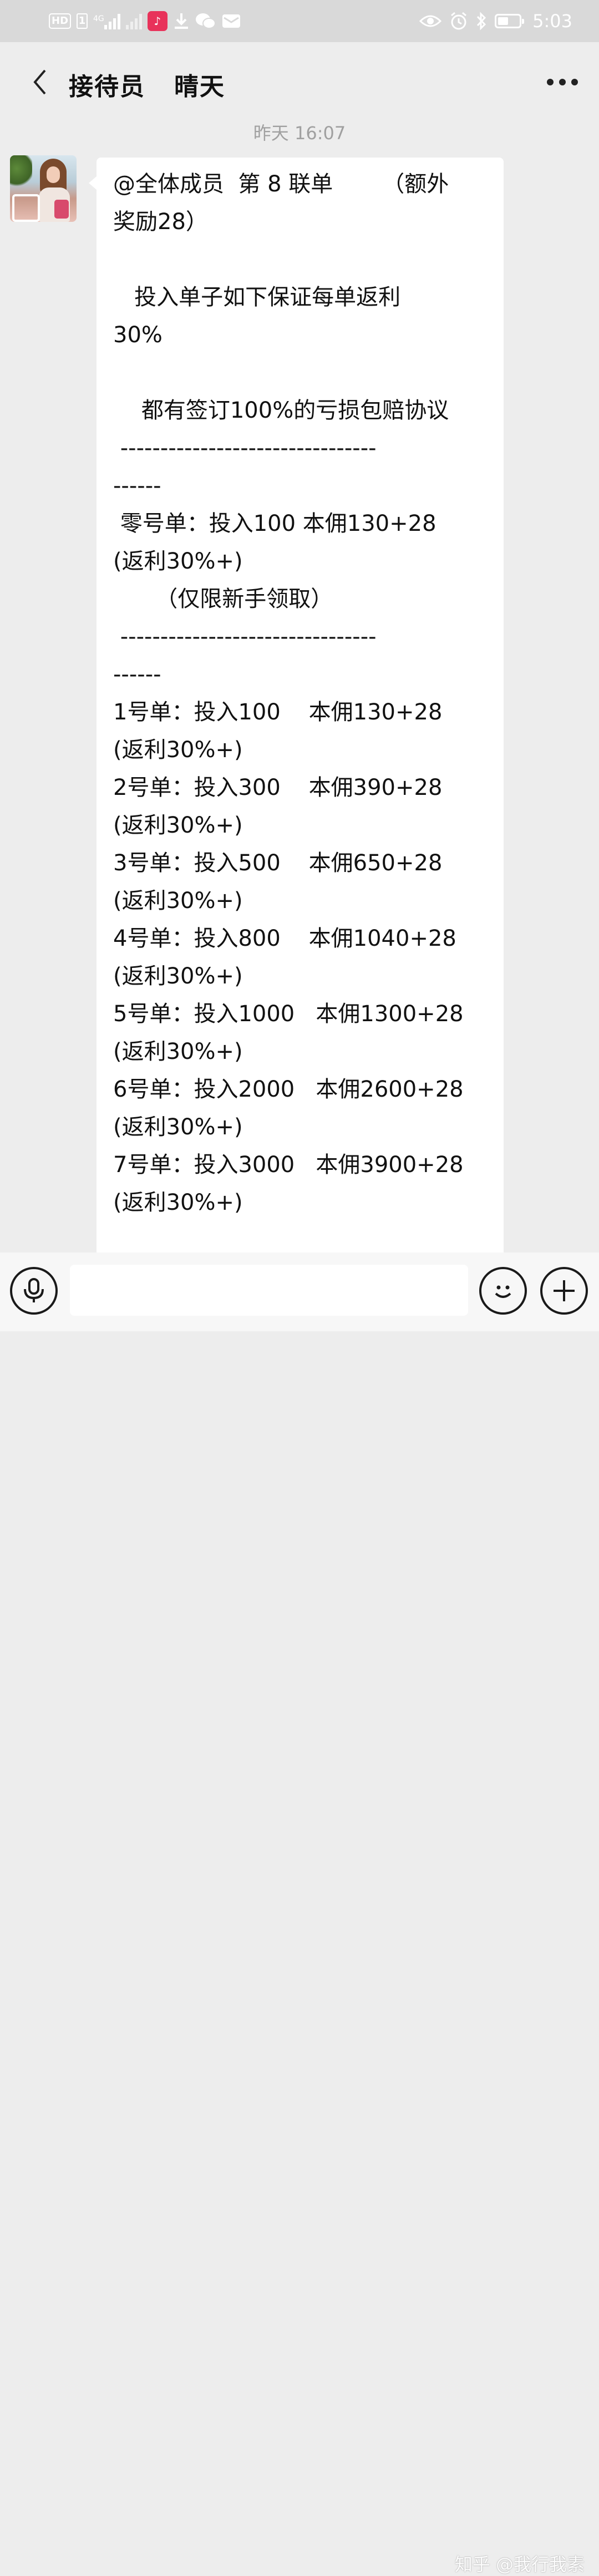 This screenshot has height=2576, width=599. I want to click on chat-header: 接待员 晴天, so click(299, 82).